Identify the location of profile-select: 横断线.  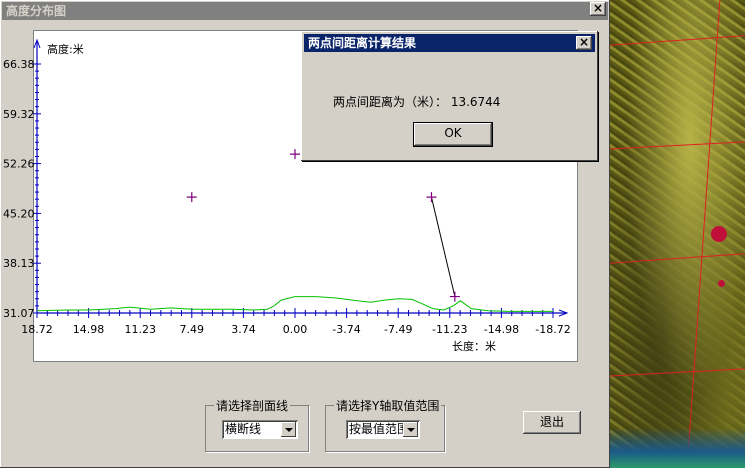
(260, 429).